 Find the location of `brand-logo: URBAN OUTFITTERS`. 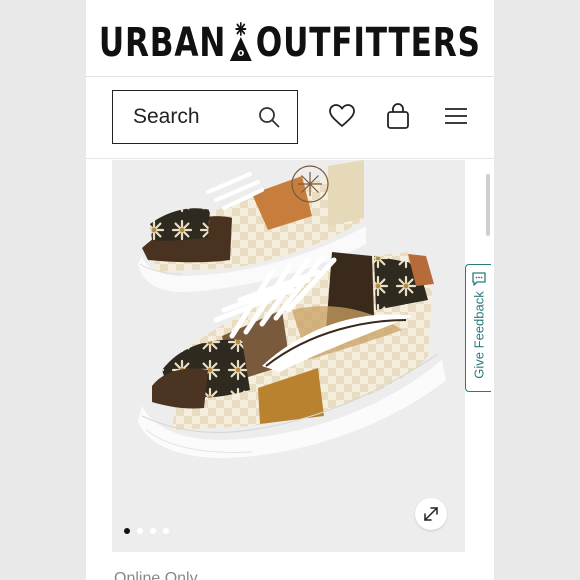

brand-logo: URBAN OUTFITTERS is located at coordinates (290, 43).